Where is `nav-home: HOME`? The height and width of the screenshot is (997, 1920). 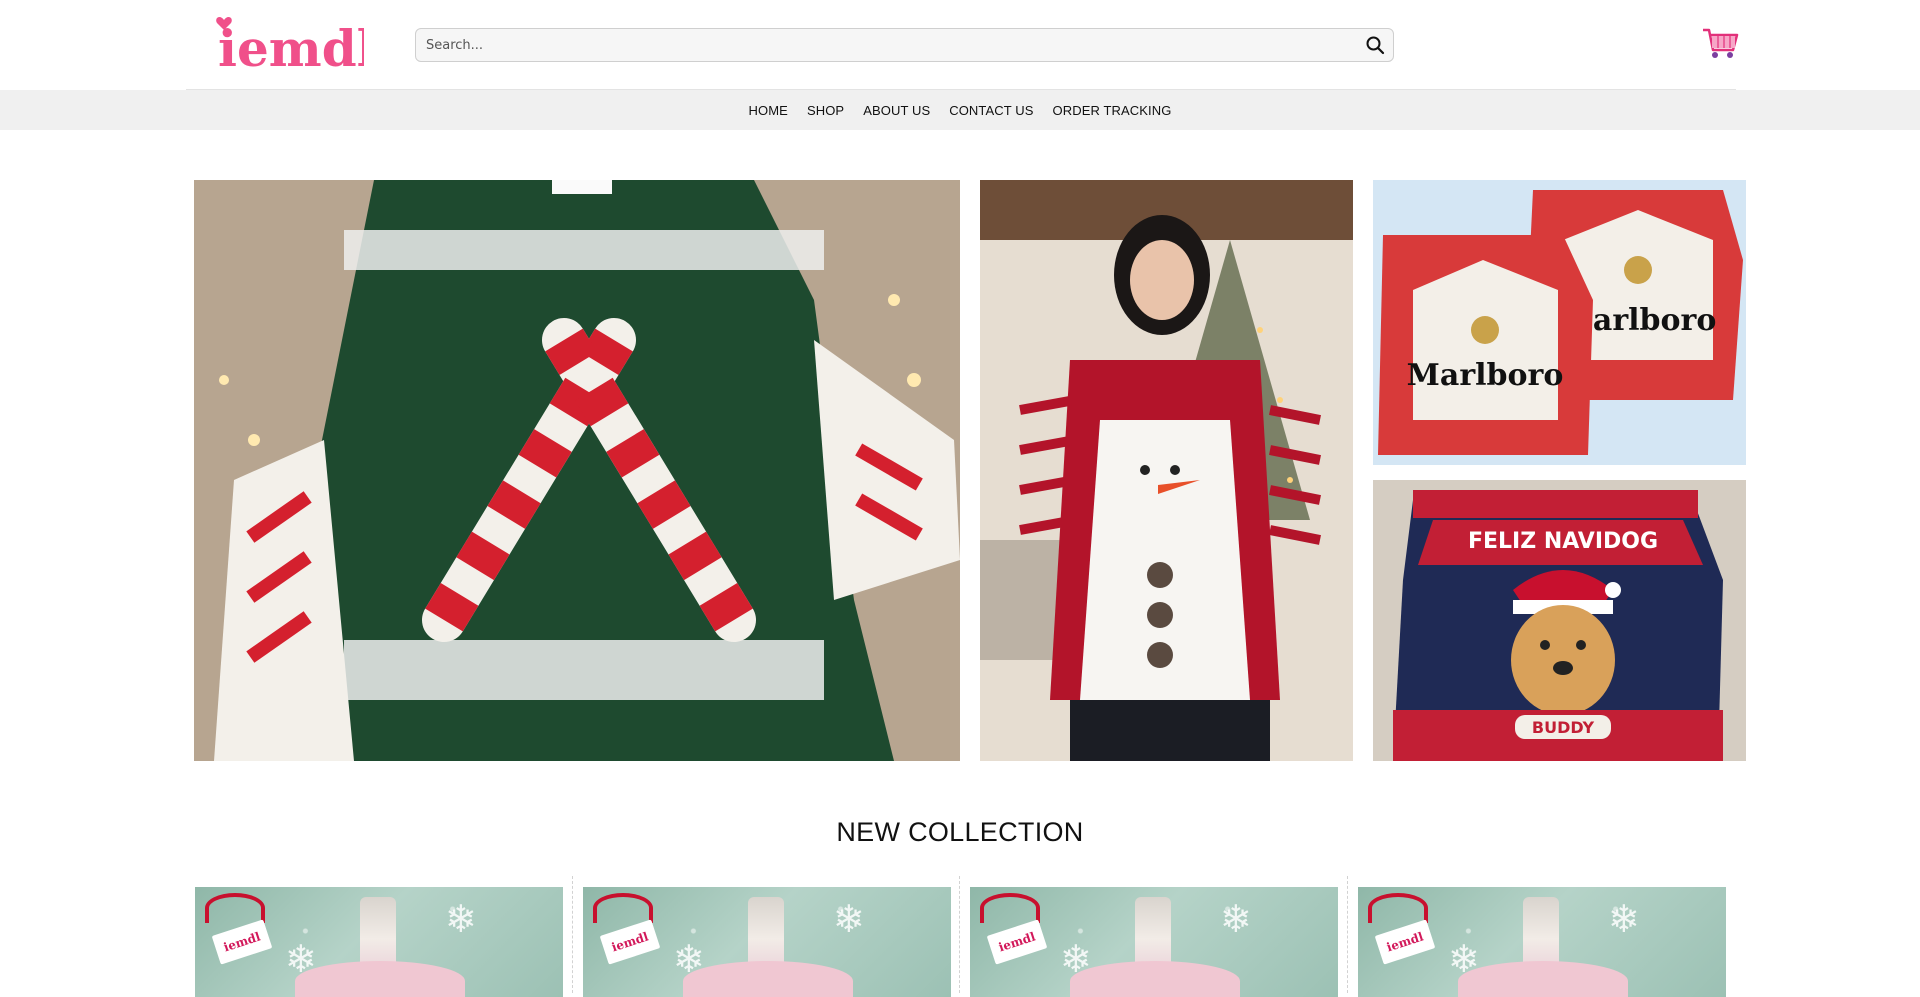 nav-home: HOME is located at coordinates (768, 110).